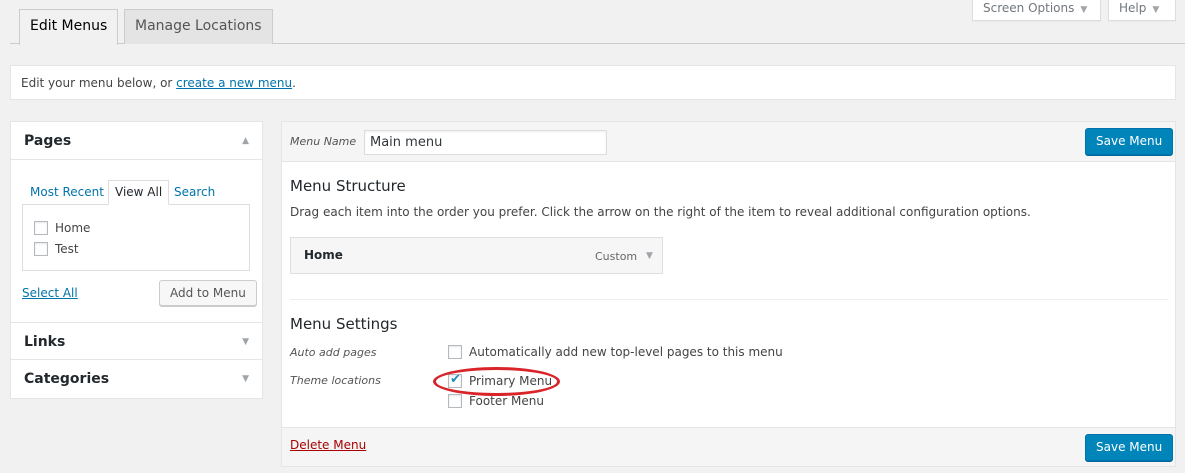 This screenshot has width=1185, height=473. What do you see at coordinates (1029, 8) in the screenshot?
I see `screen-options-label: Screen Options` at bounding box center [1029, 8].